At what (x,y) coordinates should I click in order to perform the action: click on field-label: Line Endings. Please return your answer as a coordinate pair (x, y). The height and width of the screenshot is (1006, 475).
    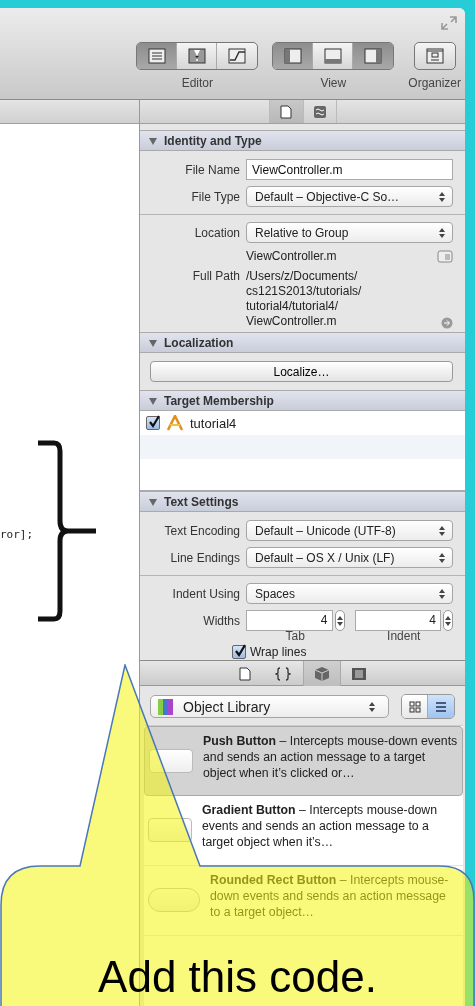
    Looking at the image, I should click on (204, 557).